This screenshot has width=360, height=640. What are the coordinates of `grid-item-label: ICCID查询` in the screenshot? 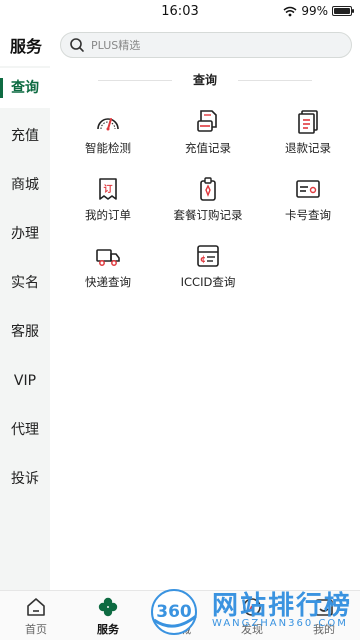 It's located at (208, 282).